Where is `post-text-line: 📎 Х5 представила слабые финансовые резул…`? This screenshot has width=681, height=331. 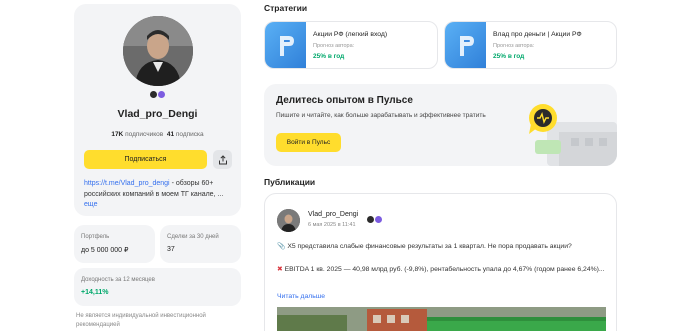
post-text-line: 📎 Х5 представила слабые финансовые резул… is located at coordinates (424, 246).